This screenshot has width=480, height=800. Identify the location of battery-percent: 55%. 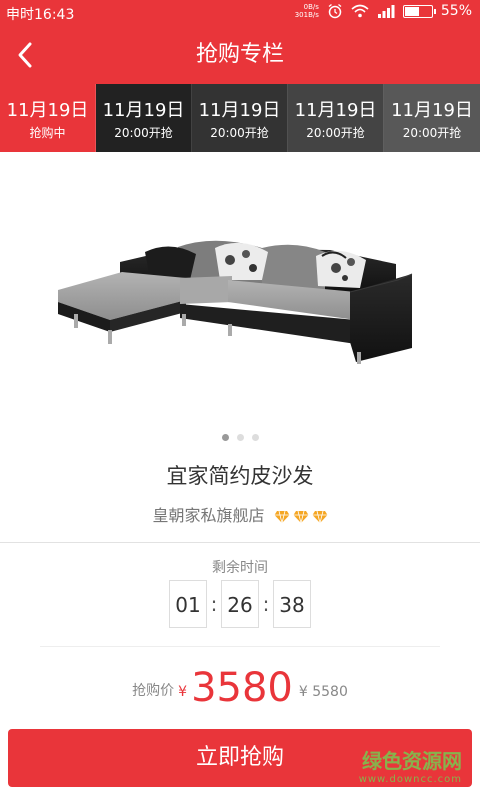
(456, 11).